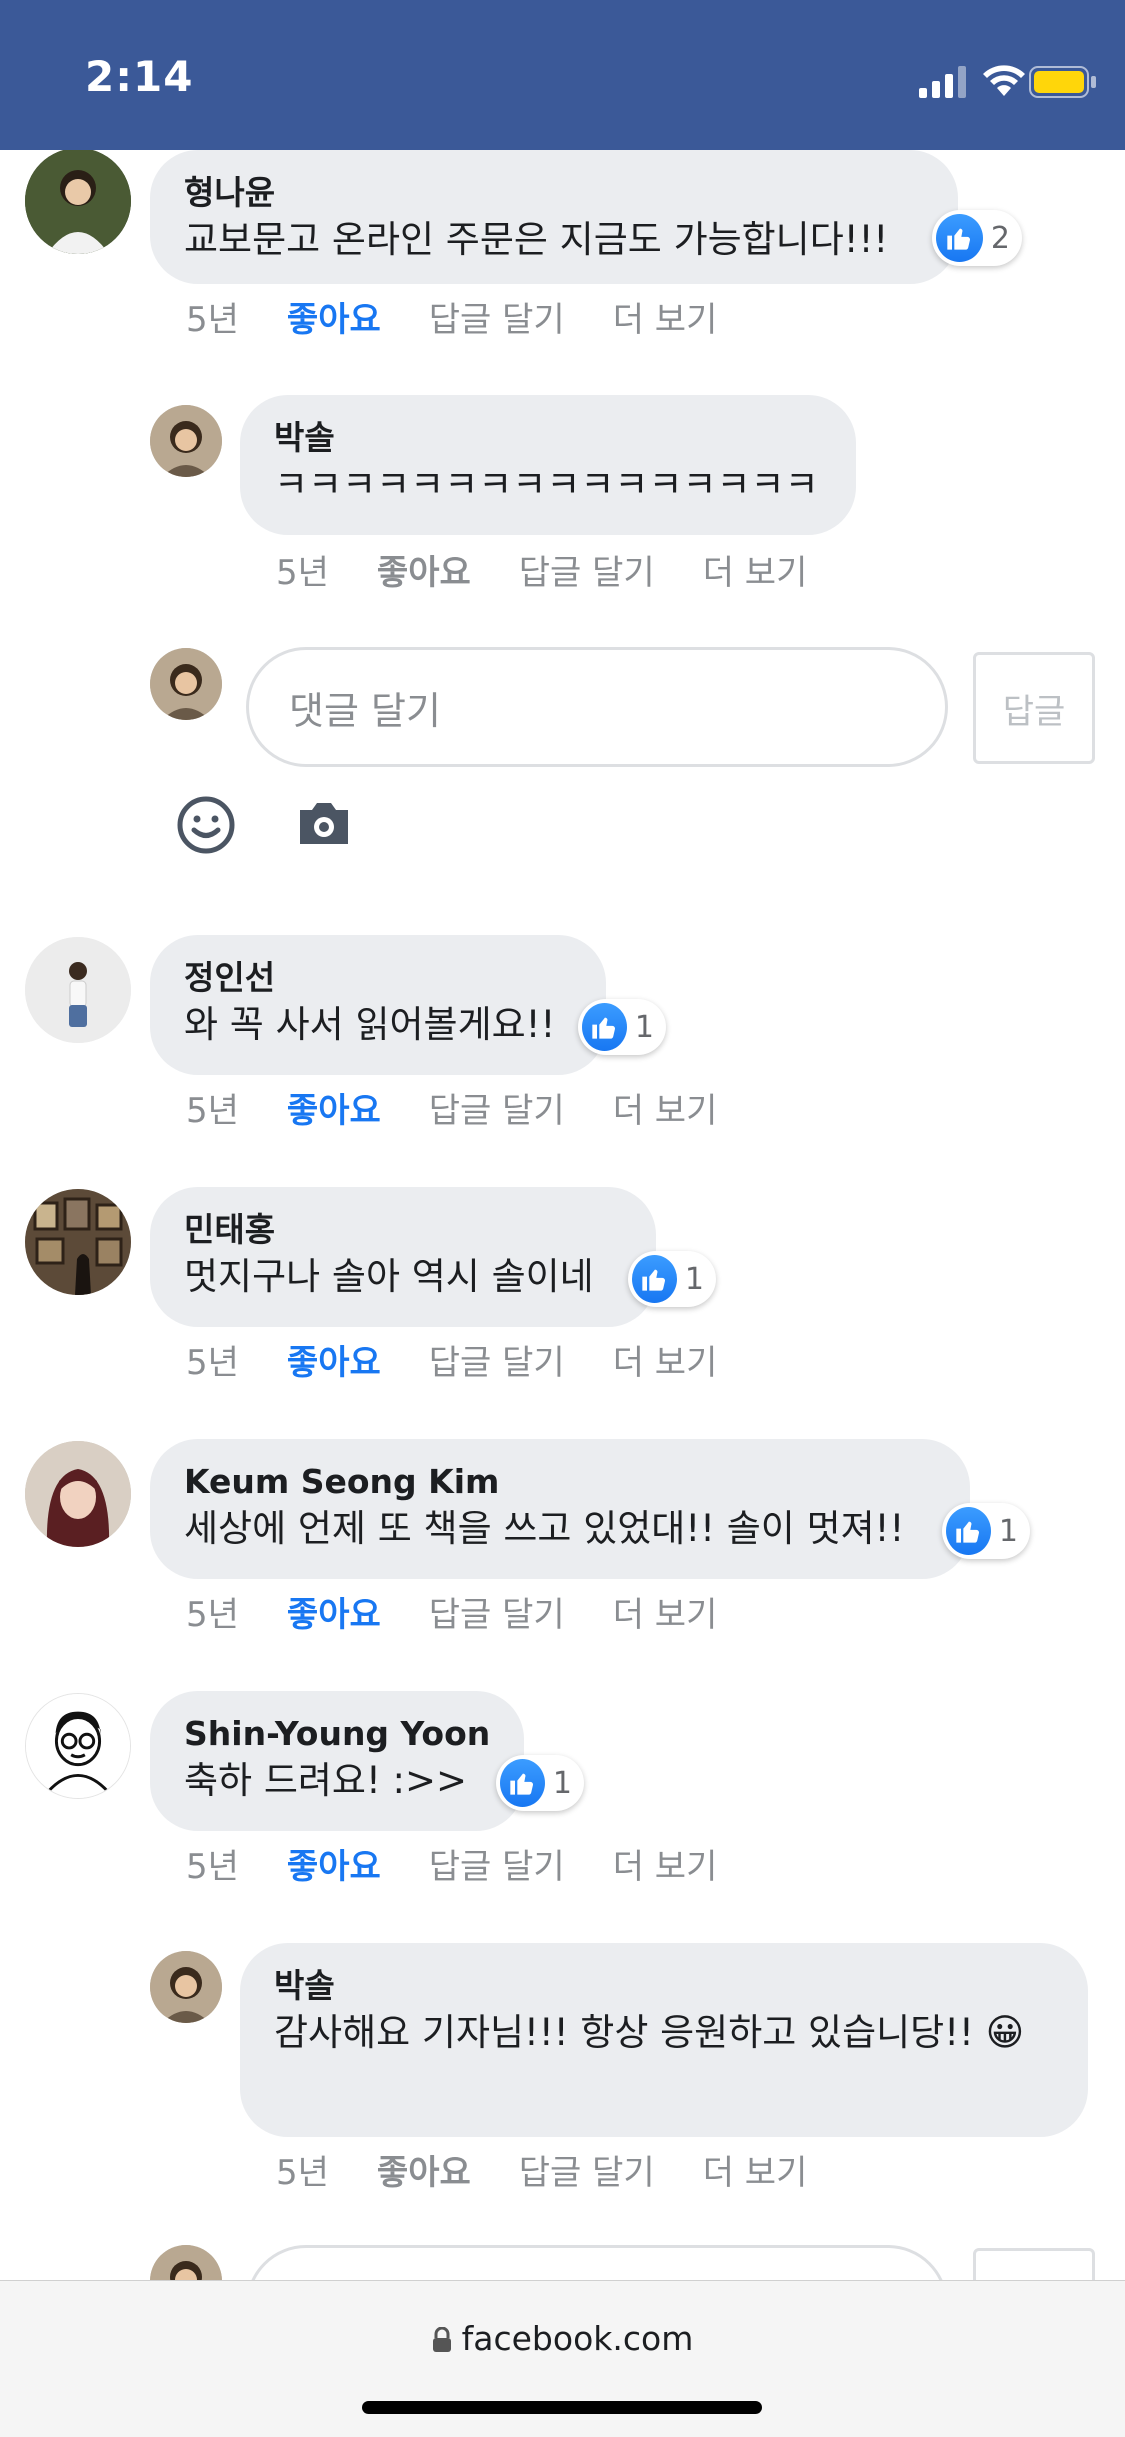 The height and width of the screenshot is (2437, 1125). I want to click on camera-icon, so click(324, 823).